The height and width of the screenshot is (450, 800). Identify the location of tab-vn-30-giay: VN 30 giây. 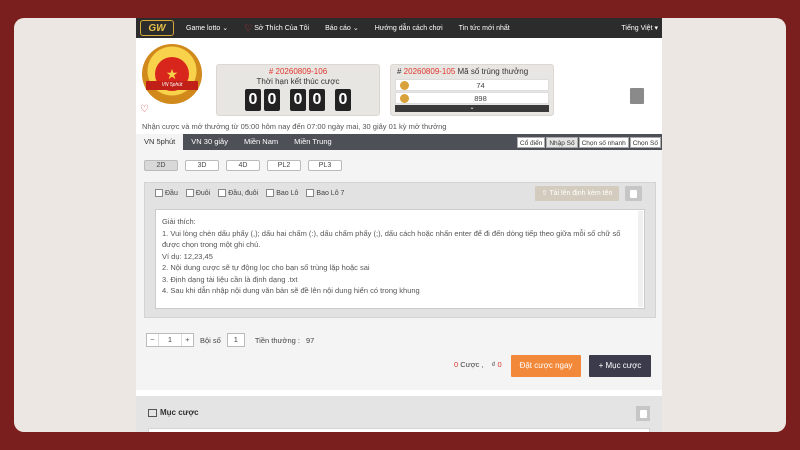
(209, 142).